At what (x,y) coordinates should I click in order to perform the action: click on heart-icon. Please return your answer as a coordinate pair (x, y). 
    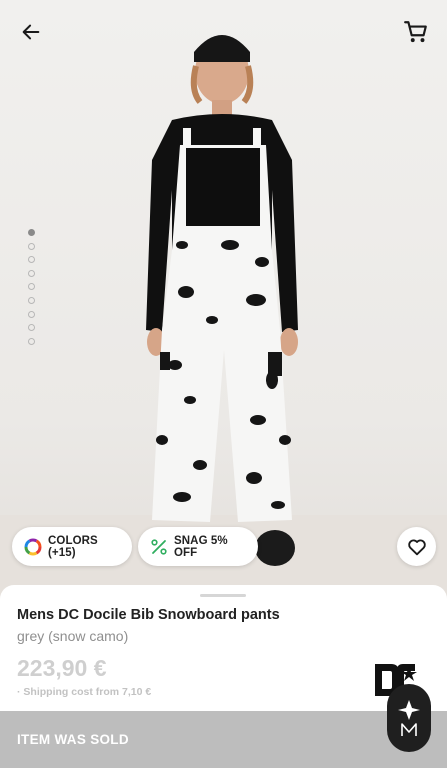
    Looking at the image, I should click on (416, 547).